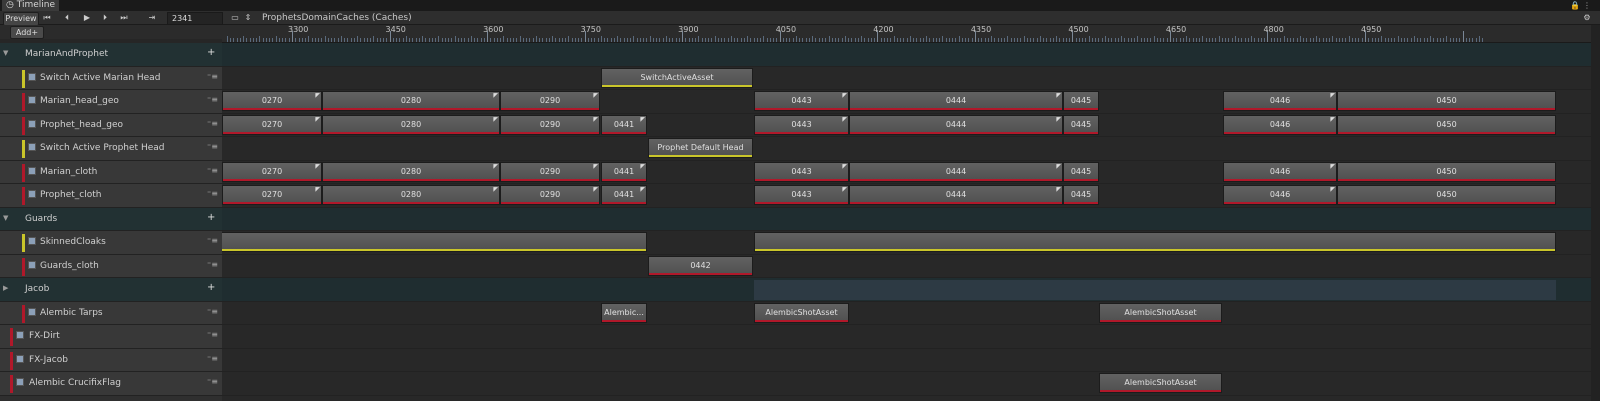 Image resolution: width=1600 pixels, height=401 pixels. What do you see at coordinates (111, 102) in the screenshot?
I see `track-header: Marian_head_geo ⁼≡` at bounding box center [111, 102].